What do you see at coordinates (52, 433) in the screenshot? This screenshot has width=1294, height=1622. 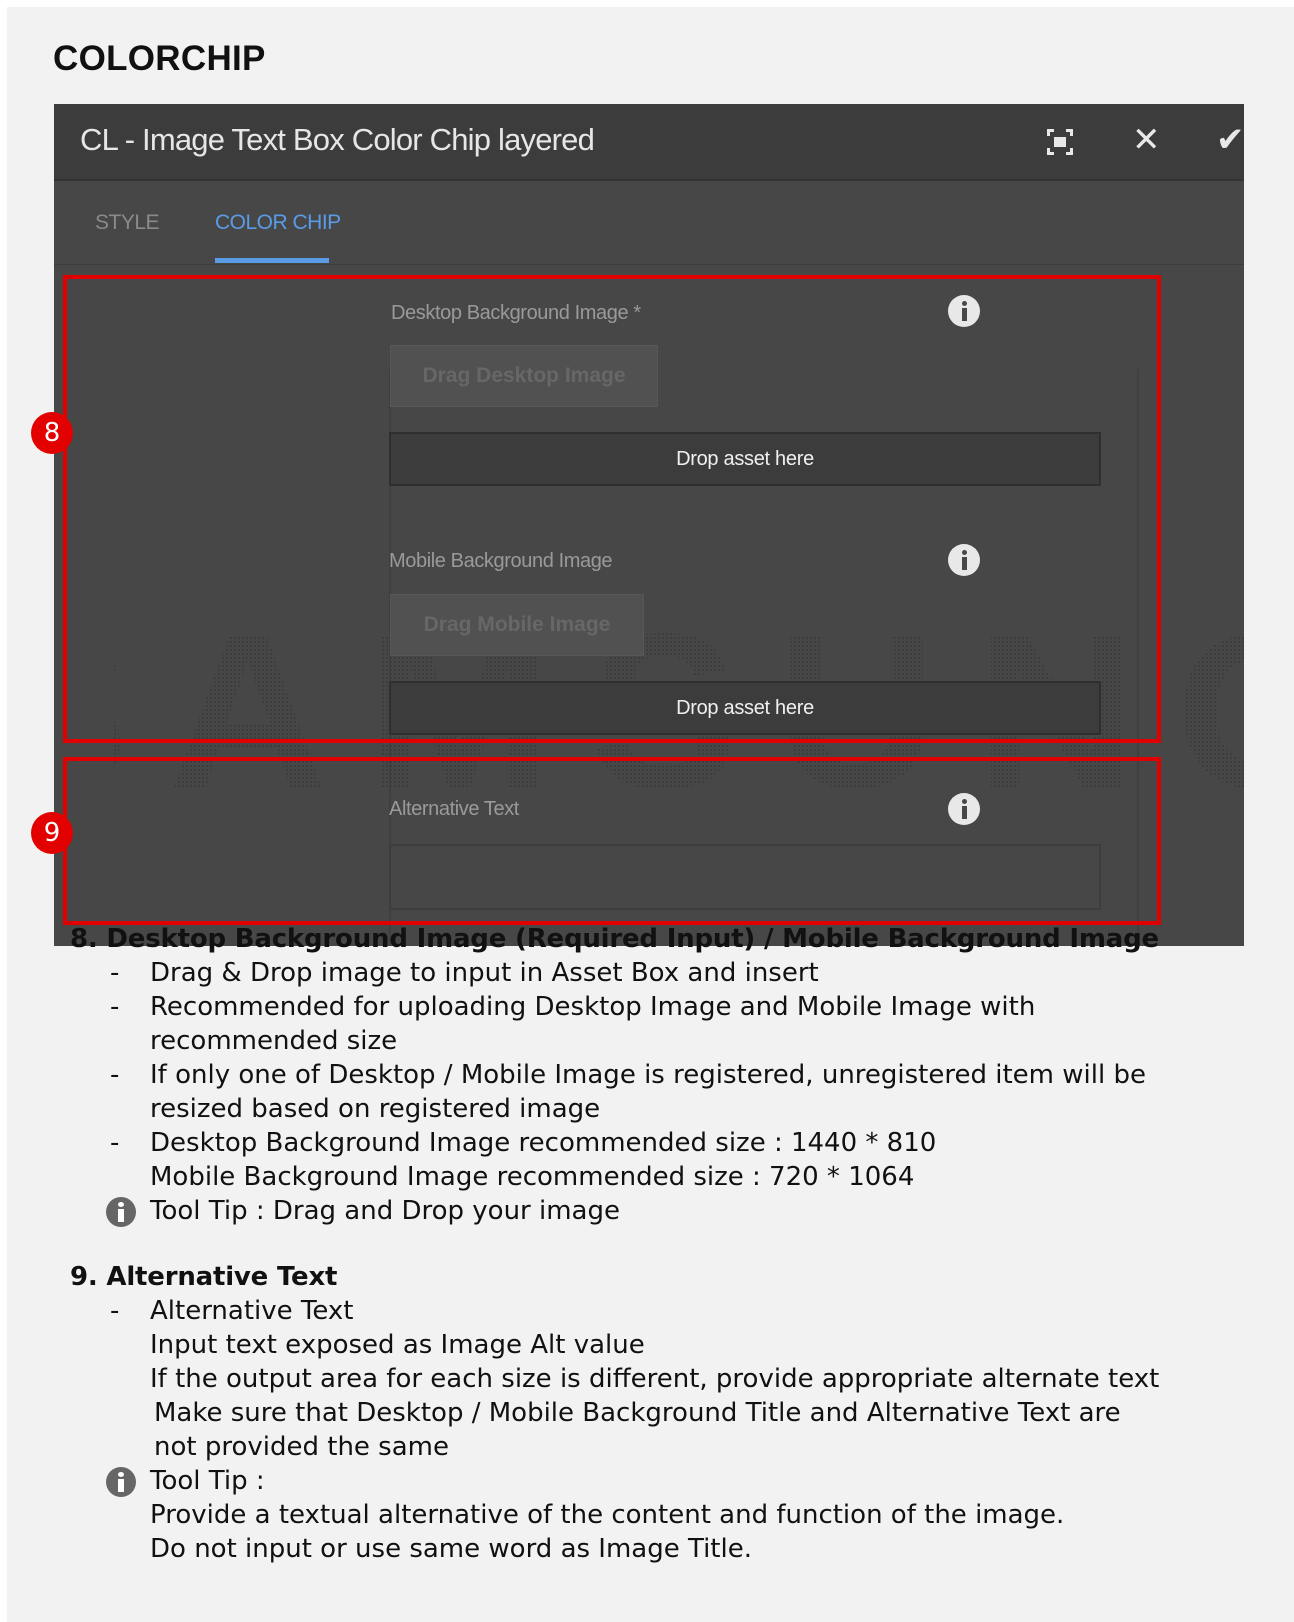 I see `callout-badge-8: 8` at bounding box center [52, 433].